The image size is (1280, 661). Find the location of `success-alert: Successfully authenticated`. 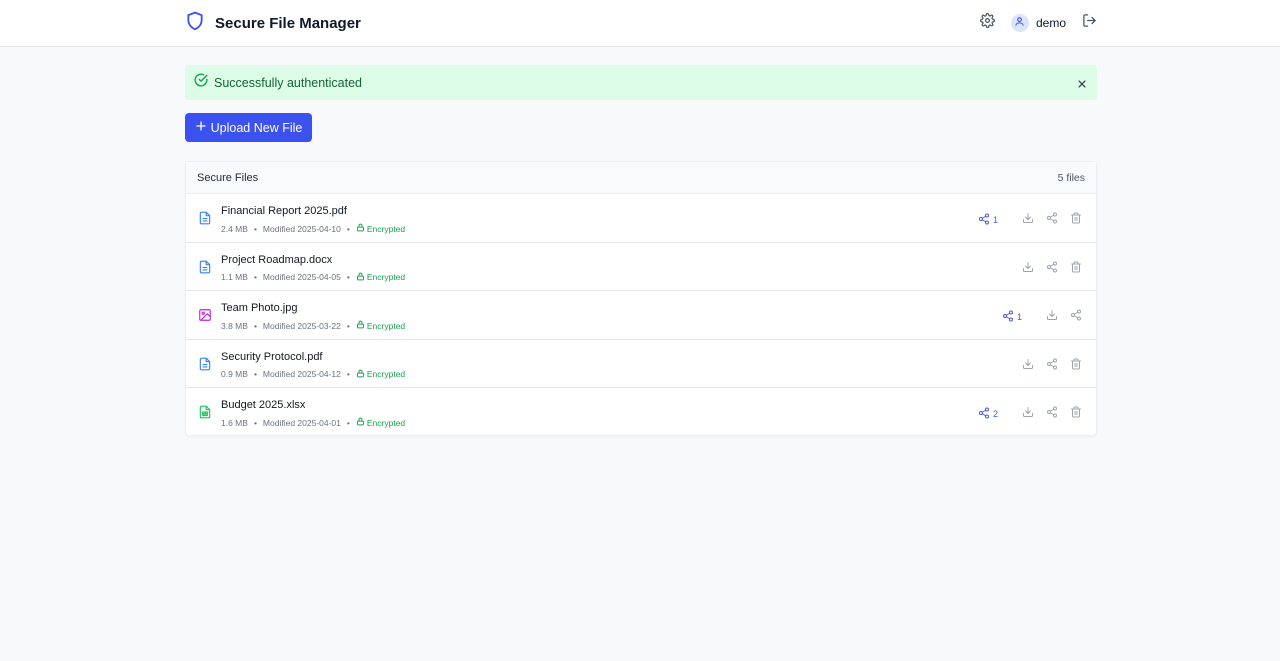

success-alert: Successfully authenticated is located at coordinates (641, 82).